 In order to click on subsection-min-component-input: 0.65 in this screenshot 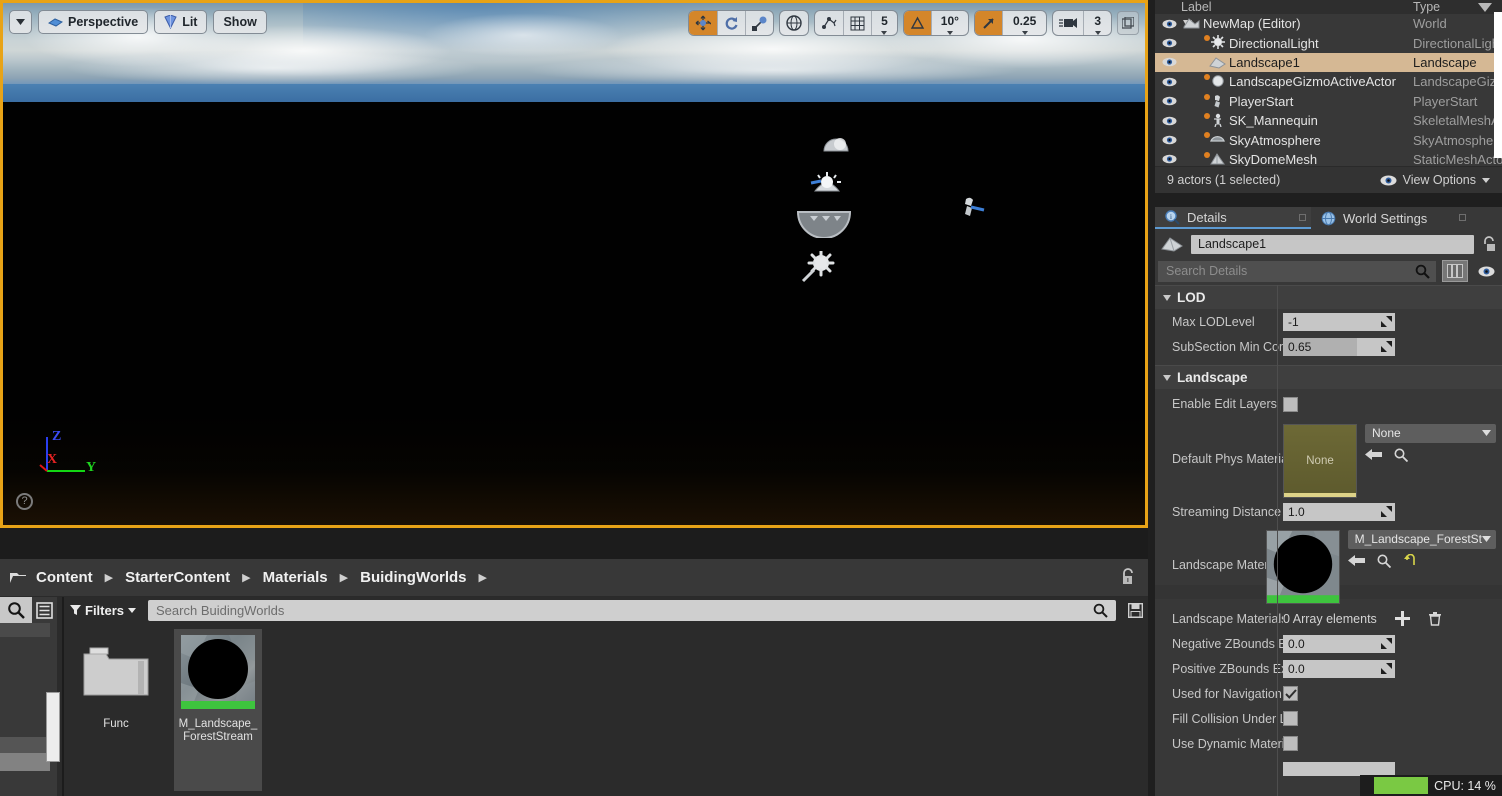, I will do `click(1339, 346)`.